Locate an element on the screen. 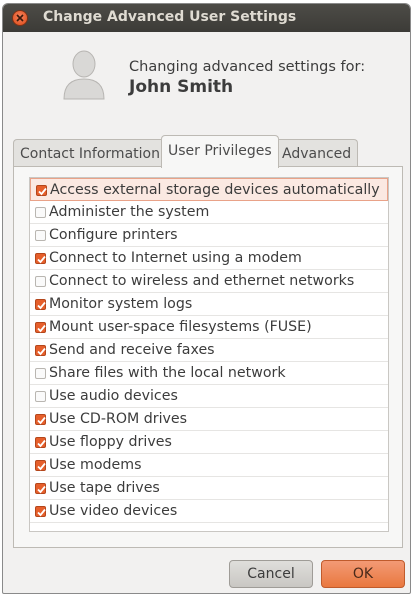 The height and width of the screenshot is (597, 415). privilege-row: Use CD-ROM drives is located at coordinates (209, 419).